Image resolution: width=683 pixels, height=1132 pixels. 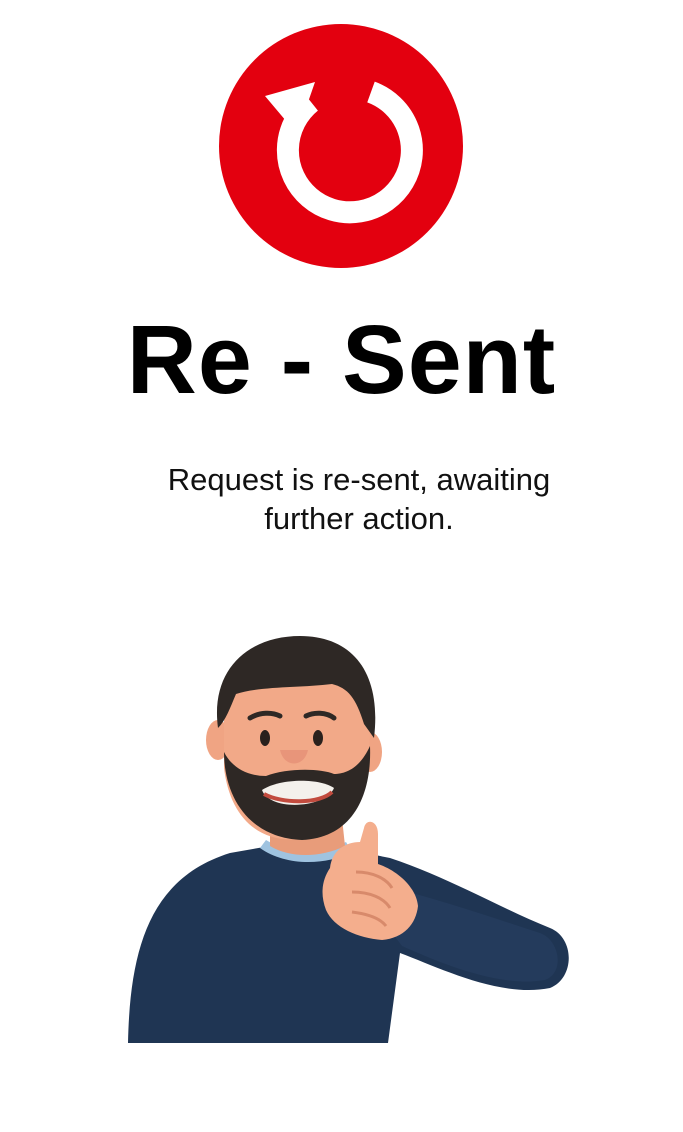 What do you see at coordinates (341, 359) in the screenshot?
I see `status-title: Re - Sent` at bounding box center [341, 359].